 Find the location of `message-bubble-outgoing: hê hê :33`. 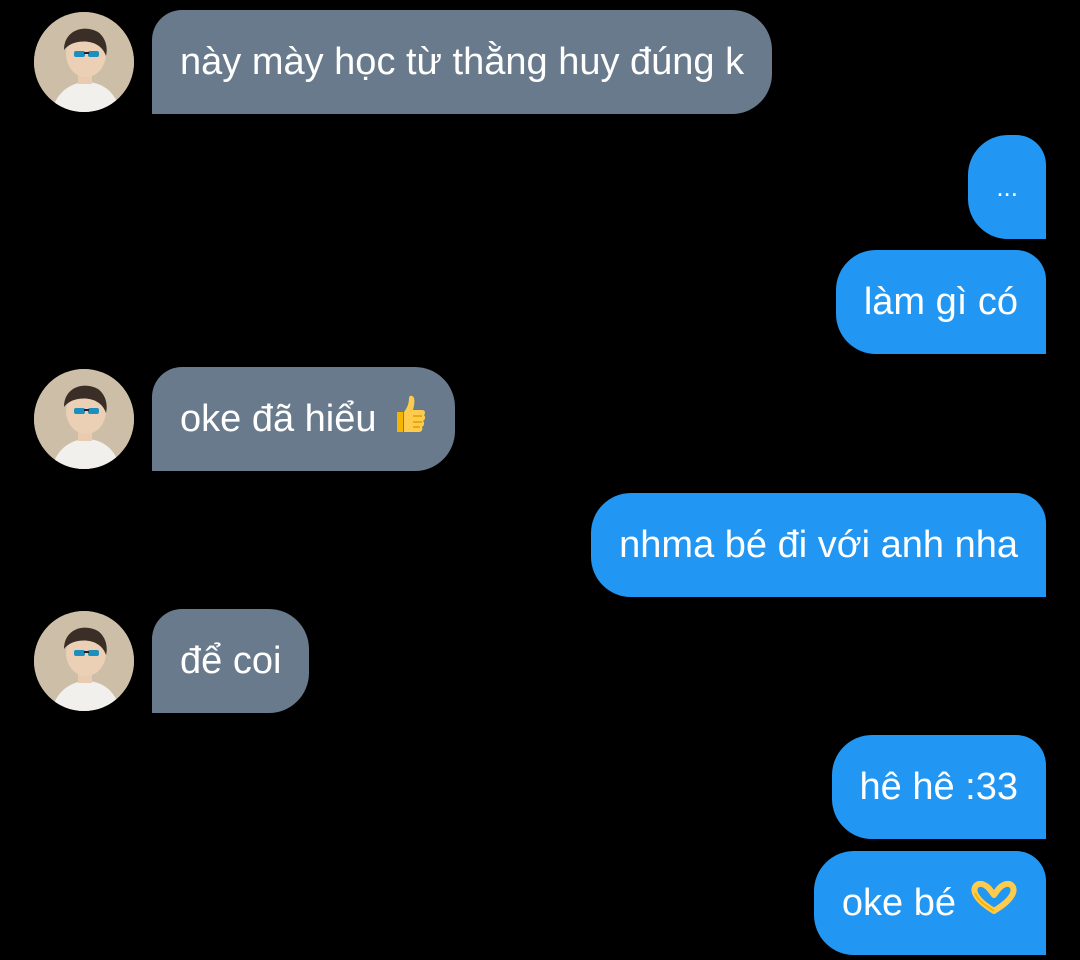

message-bubble-outgoing: hê hê :33 is located at coordinates (938, 787).